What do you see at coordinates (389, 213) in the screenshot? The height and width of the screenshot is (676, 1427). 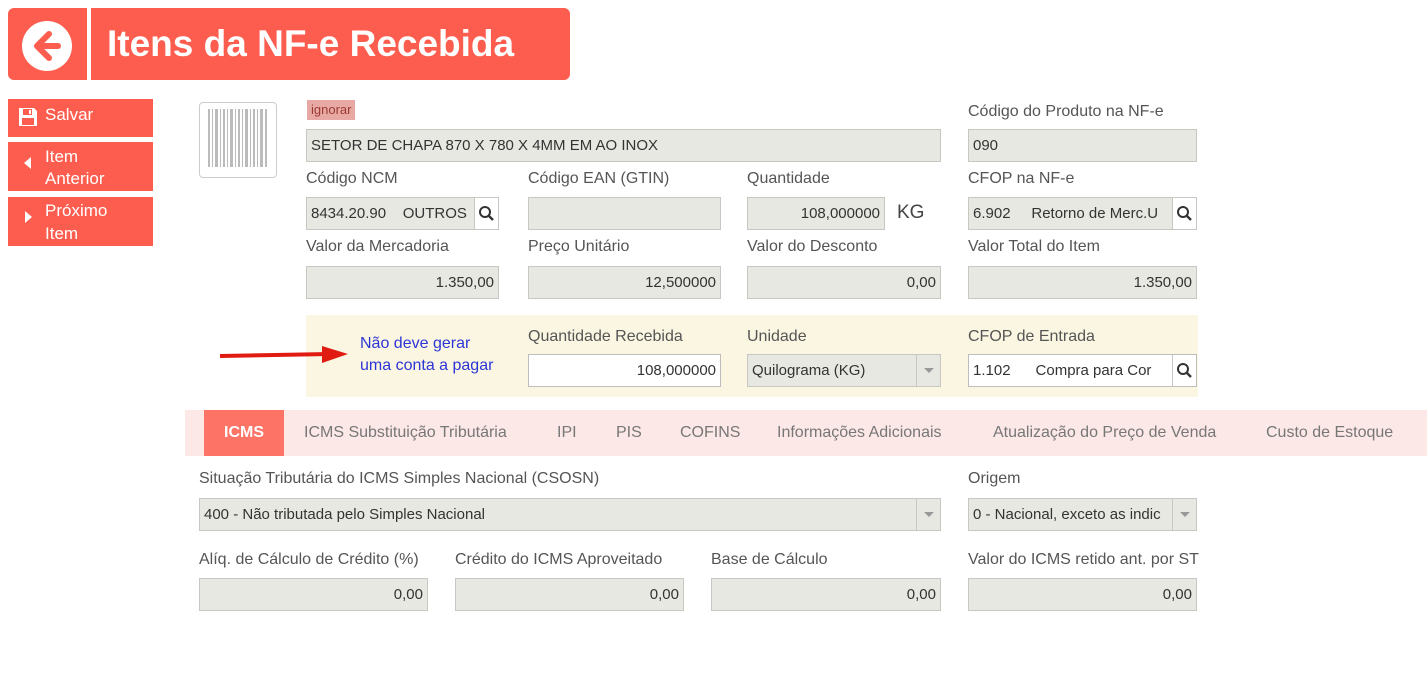 I see `ncm-value: 8434.20.90 OUTROS` at bounding box center [389, 213].